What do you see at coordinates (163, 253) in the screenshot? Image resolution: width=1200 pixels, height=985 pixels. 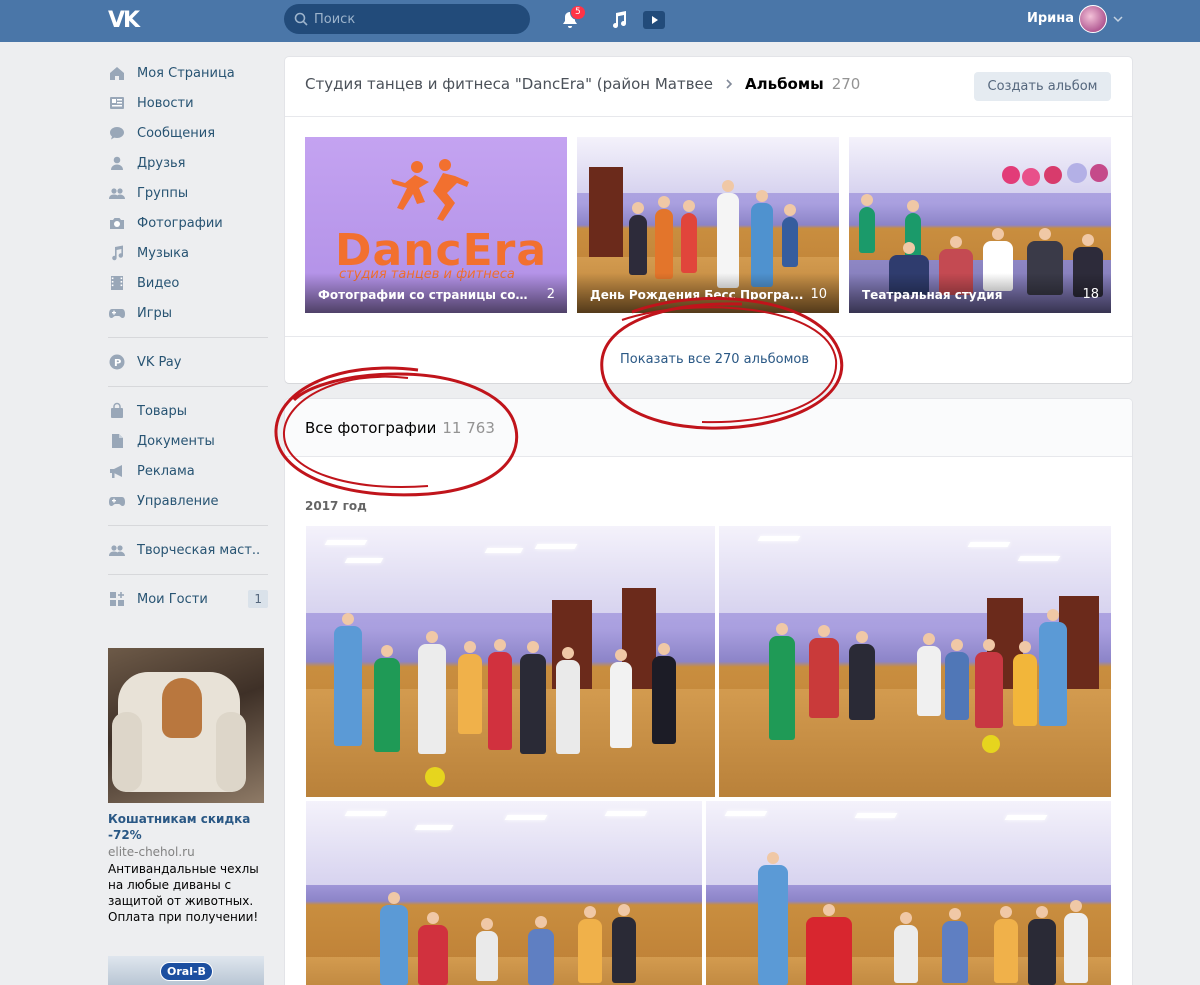 I see `sidebar-item-label: Музыка` at bounding box center [163, 253].